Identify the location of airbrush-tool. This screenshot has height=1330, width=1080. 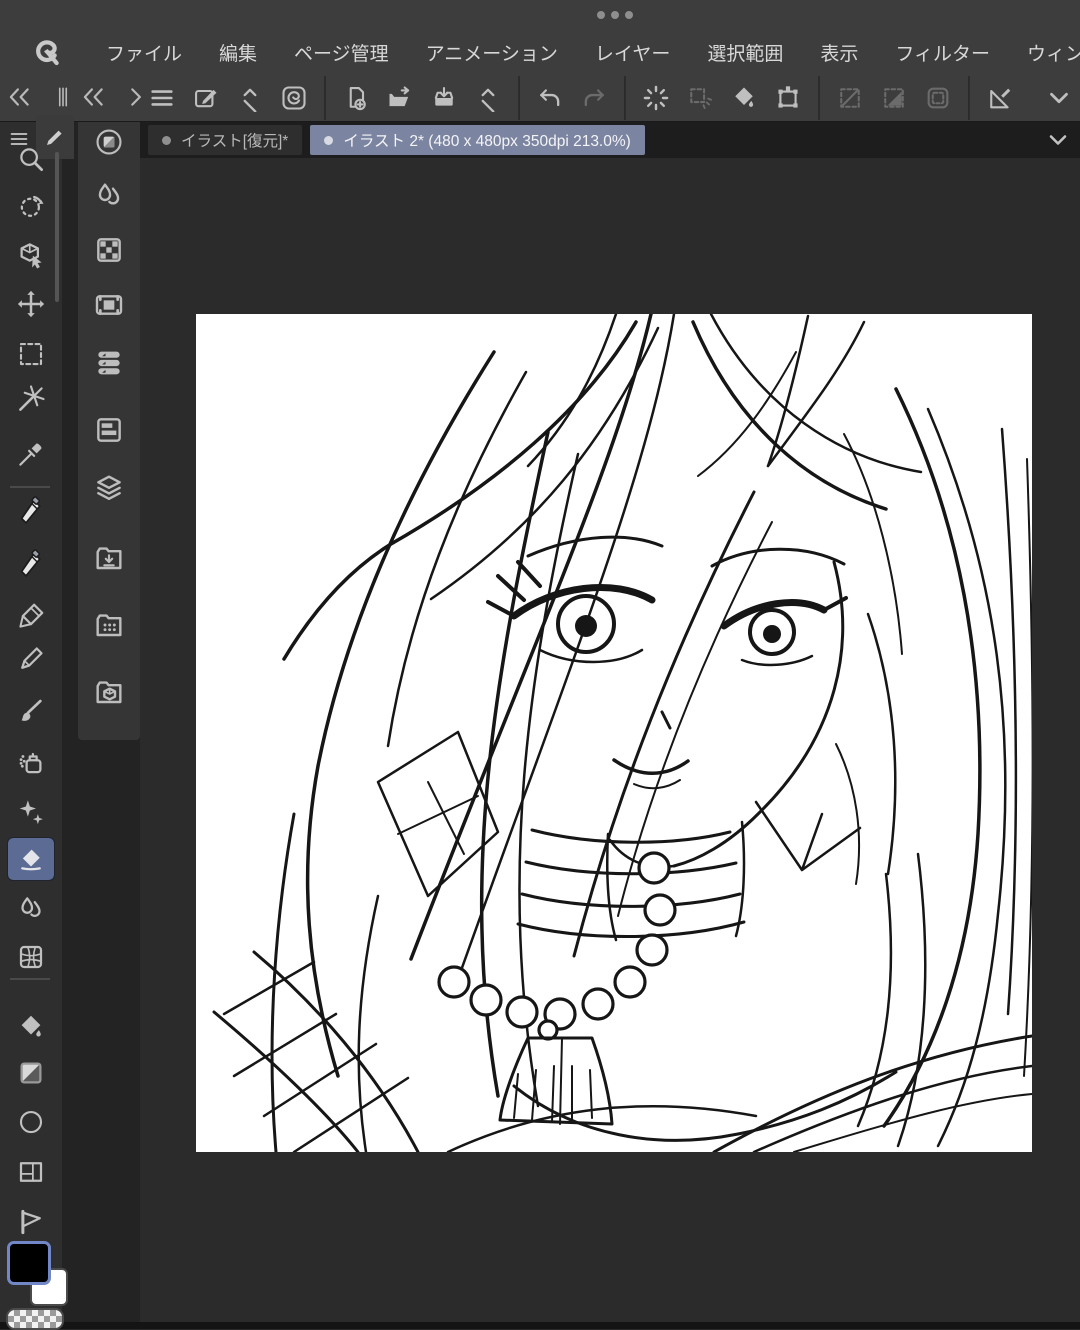
(31, 764).